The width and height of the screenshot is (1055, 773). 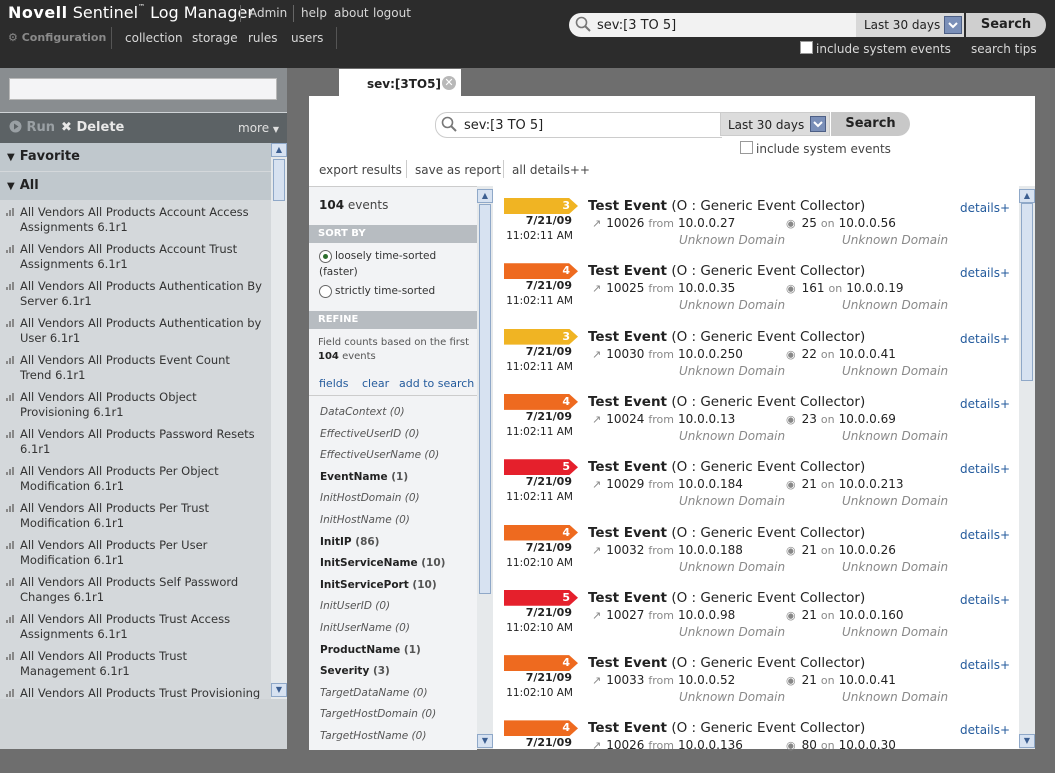 What do you see at coordinates (436, 383) in the screenshot?
I see `add-to-search-link: add to search` at bounding box center [436, 383].